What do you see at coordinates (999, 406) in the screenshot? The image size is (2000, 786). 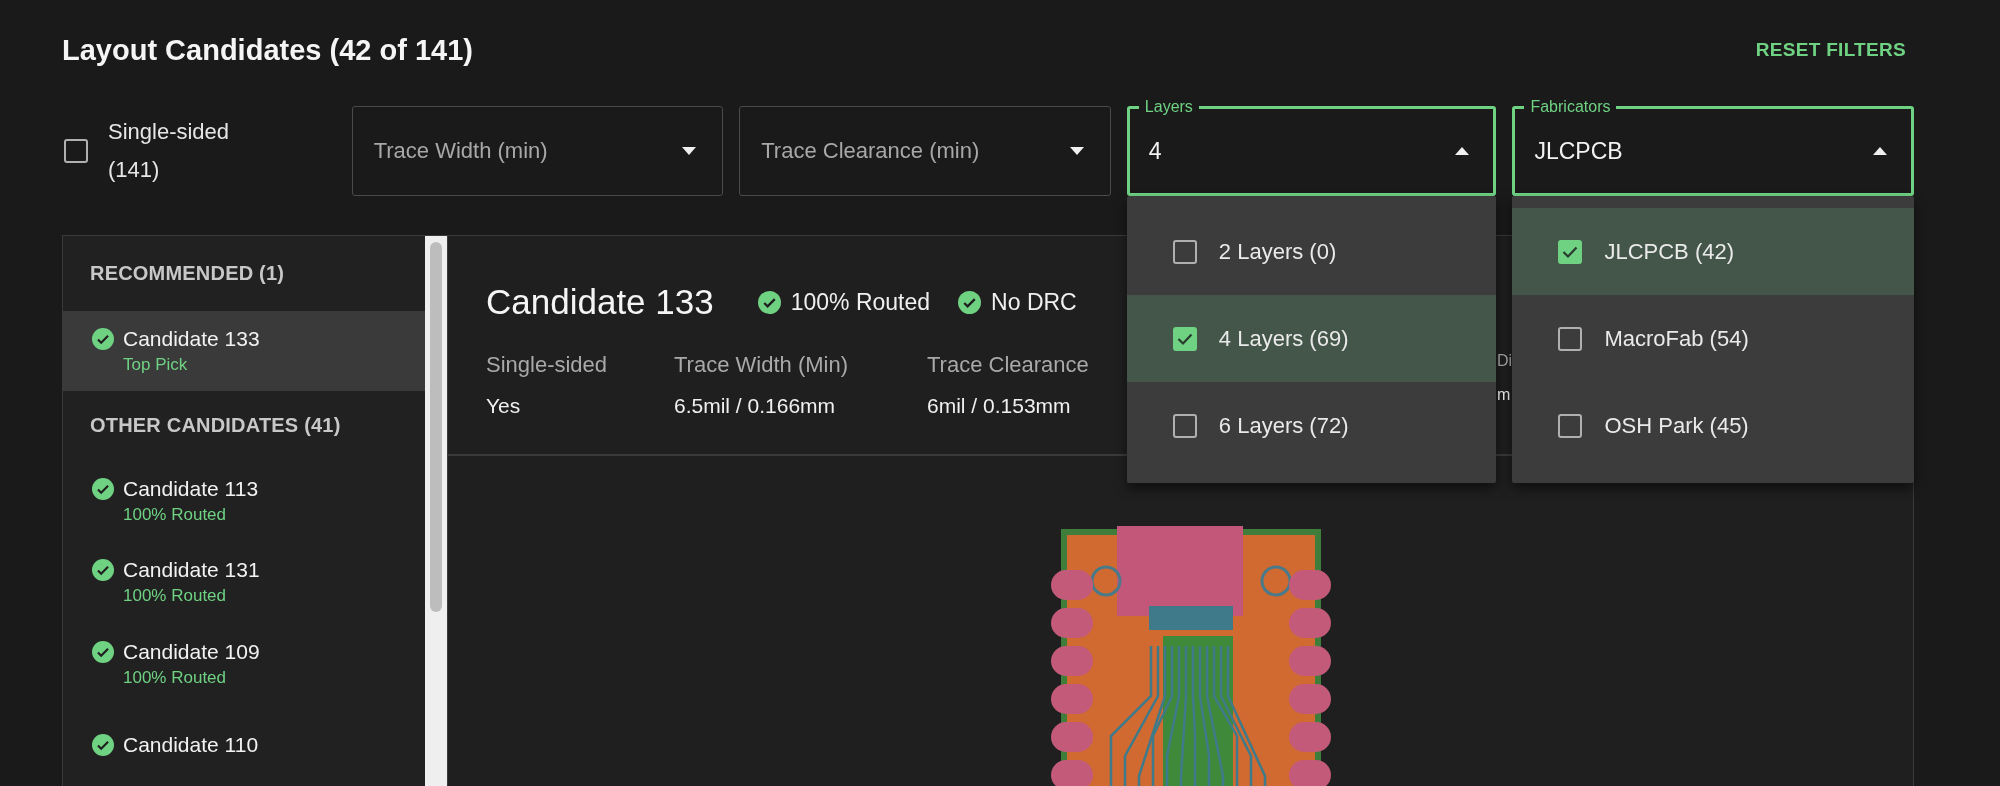 I see `stat-value: 6mil / 0.153mm` at bounding box center [999, 406].